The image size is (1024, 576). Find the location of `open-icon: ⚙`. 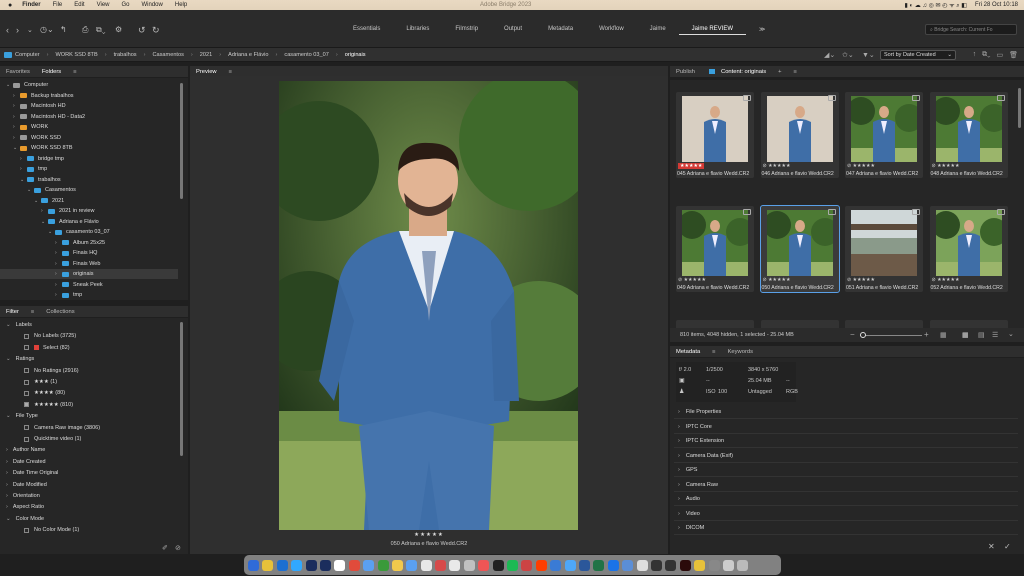

open-icon: ⚙ is located at coordinates (118, 29).